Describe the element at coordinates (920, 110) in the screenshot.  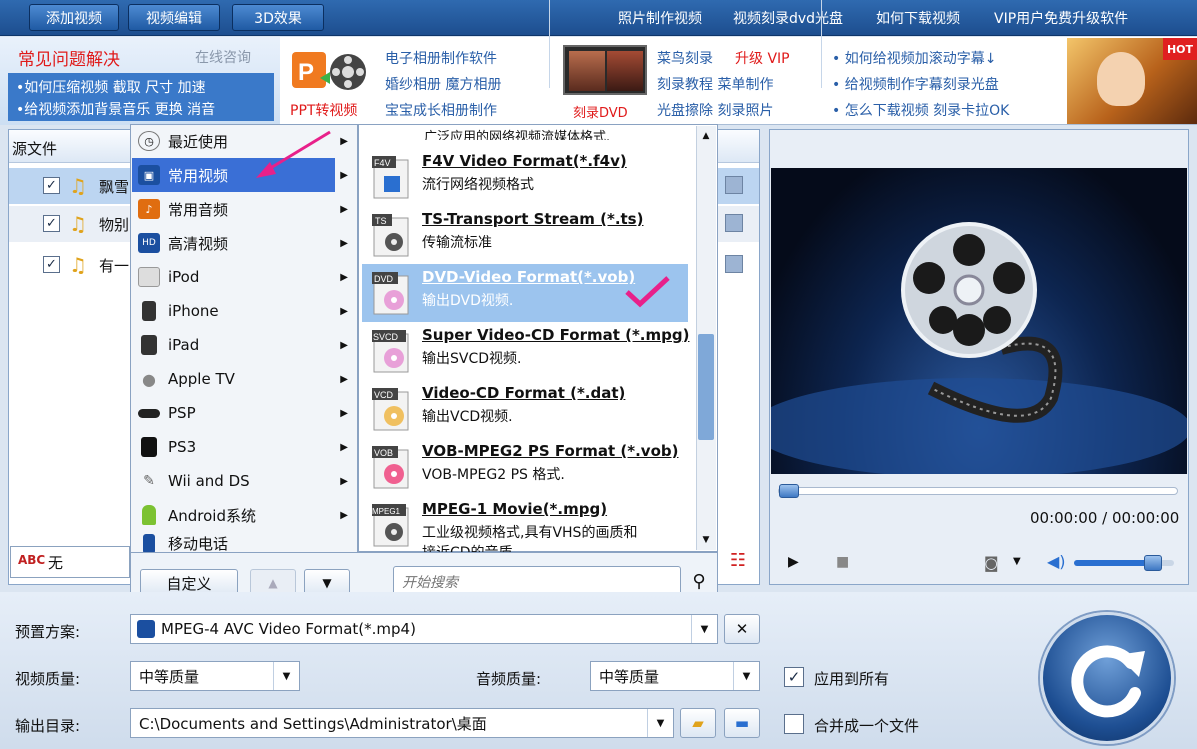
I see `tip-link-3: • 怎么下载视频 刻录卡拉OK` at that location.